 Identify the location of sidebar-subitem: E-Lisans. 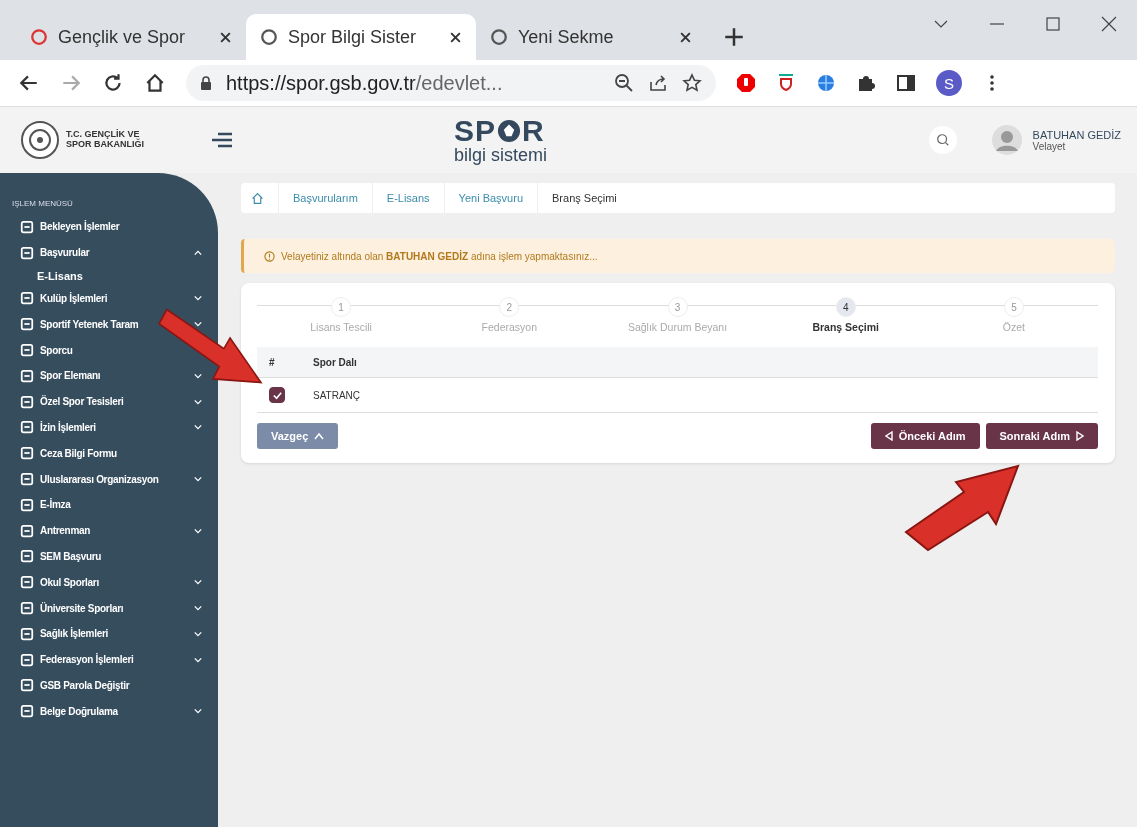
(115, 275).